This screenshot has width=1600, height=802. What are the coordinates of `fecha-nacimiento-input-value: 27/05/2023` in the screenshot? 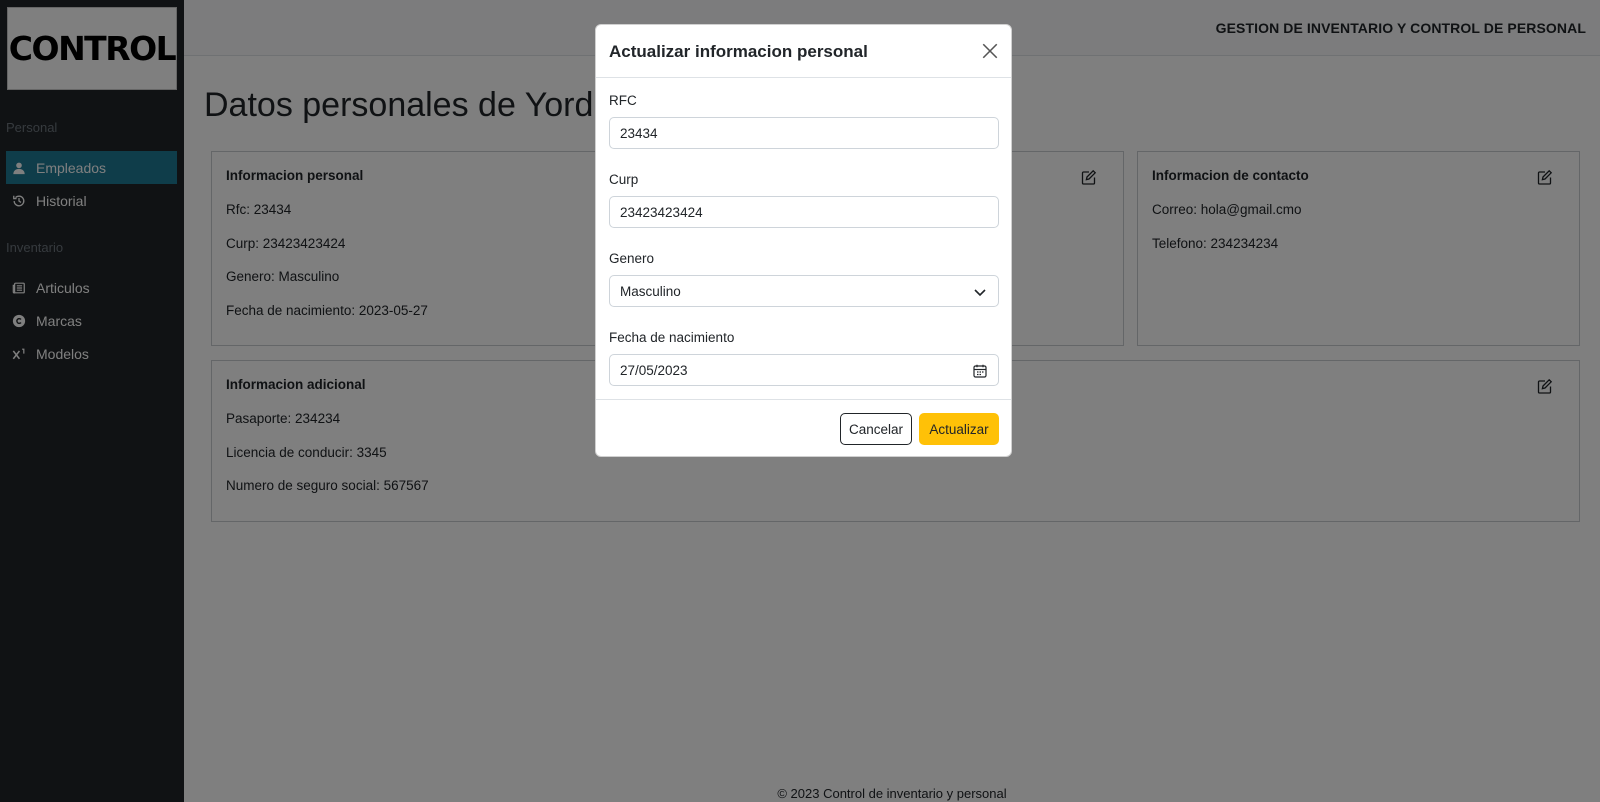 It's located at (654, 370).